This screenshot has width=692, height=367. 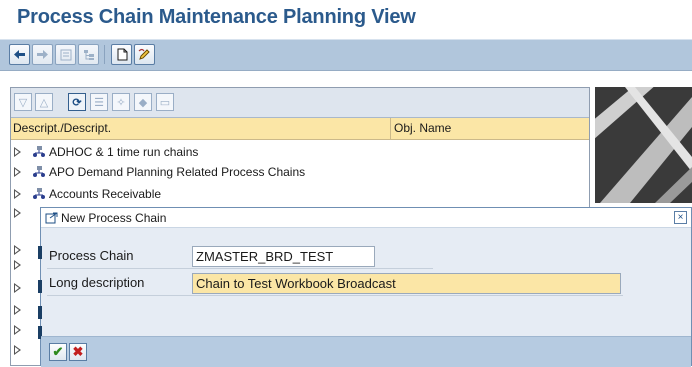 I want to click on dialog-footer: ✔ ✖, so click(x=366, y=351).